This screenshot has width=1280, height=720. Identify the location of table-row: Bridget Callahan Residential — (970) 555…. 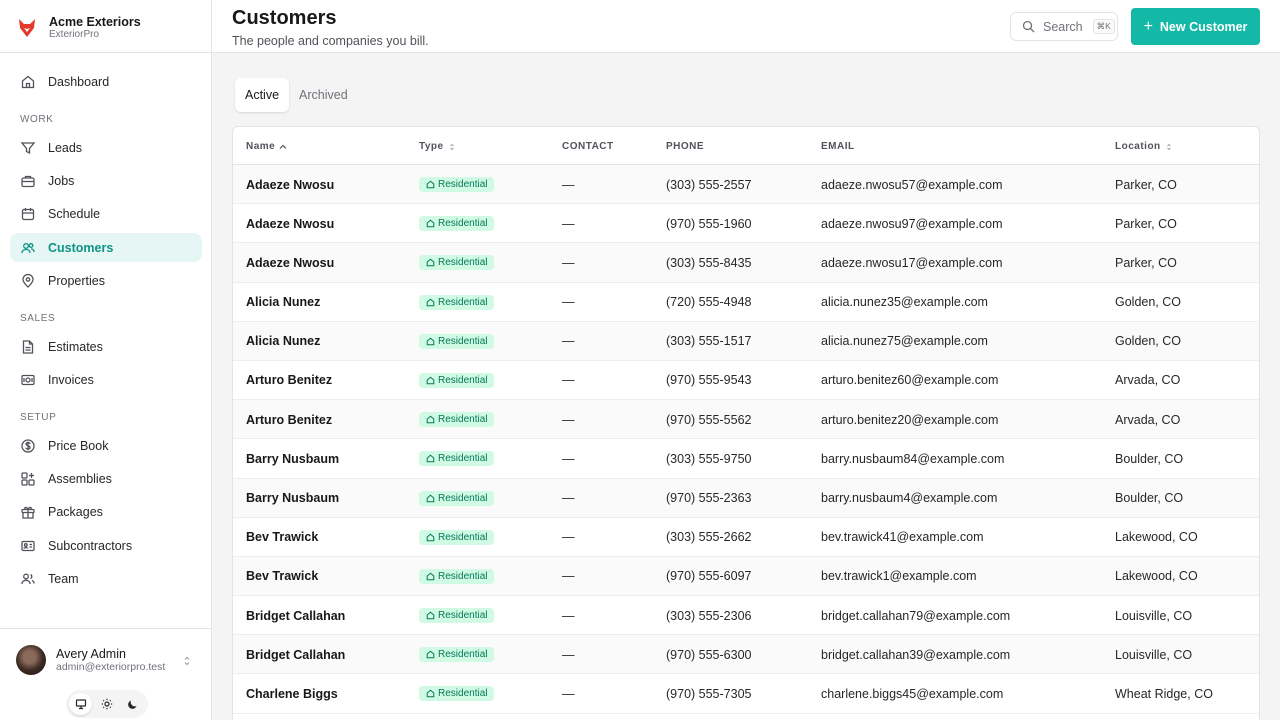
(746, 655).